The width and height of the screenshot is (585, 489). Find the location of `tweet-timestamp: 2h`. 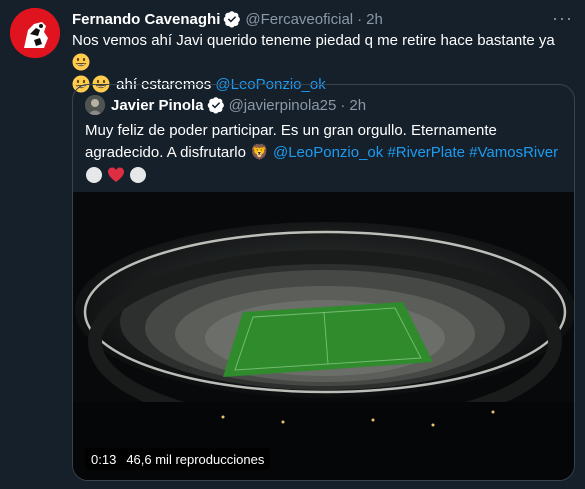

tweet-timestamp: 2h is located at coordinates (374, 19).